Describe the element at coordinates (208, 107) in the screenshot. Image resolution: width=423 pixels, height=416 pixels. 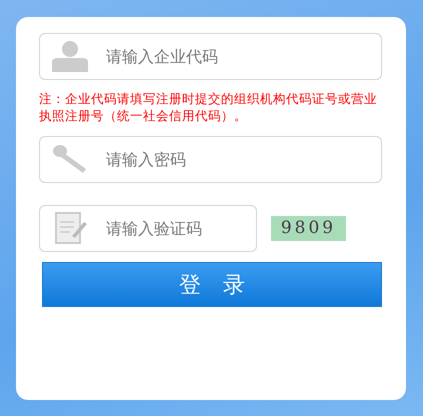
I see `note-text: 注：企业代码请填写注册时提交的组织机构代码证号或营业执照注册号（统一社会信用代码）。` at that location.